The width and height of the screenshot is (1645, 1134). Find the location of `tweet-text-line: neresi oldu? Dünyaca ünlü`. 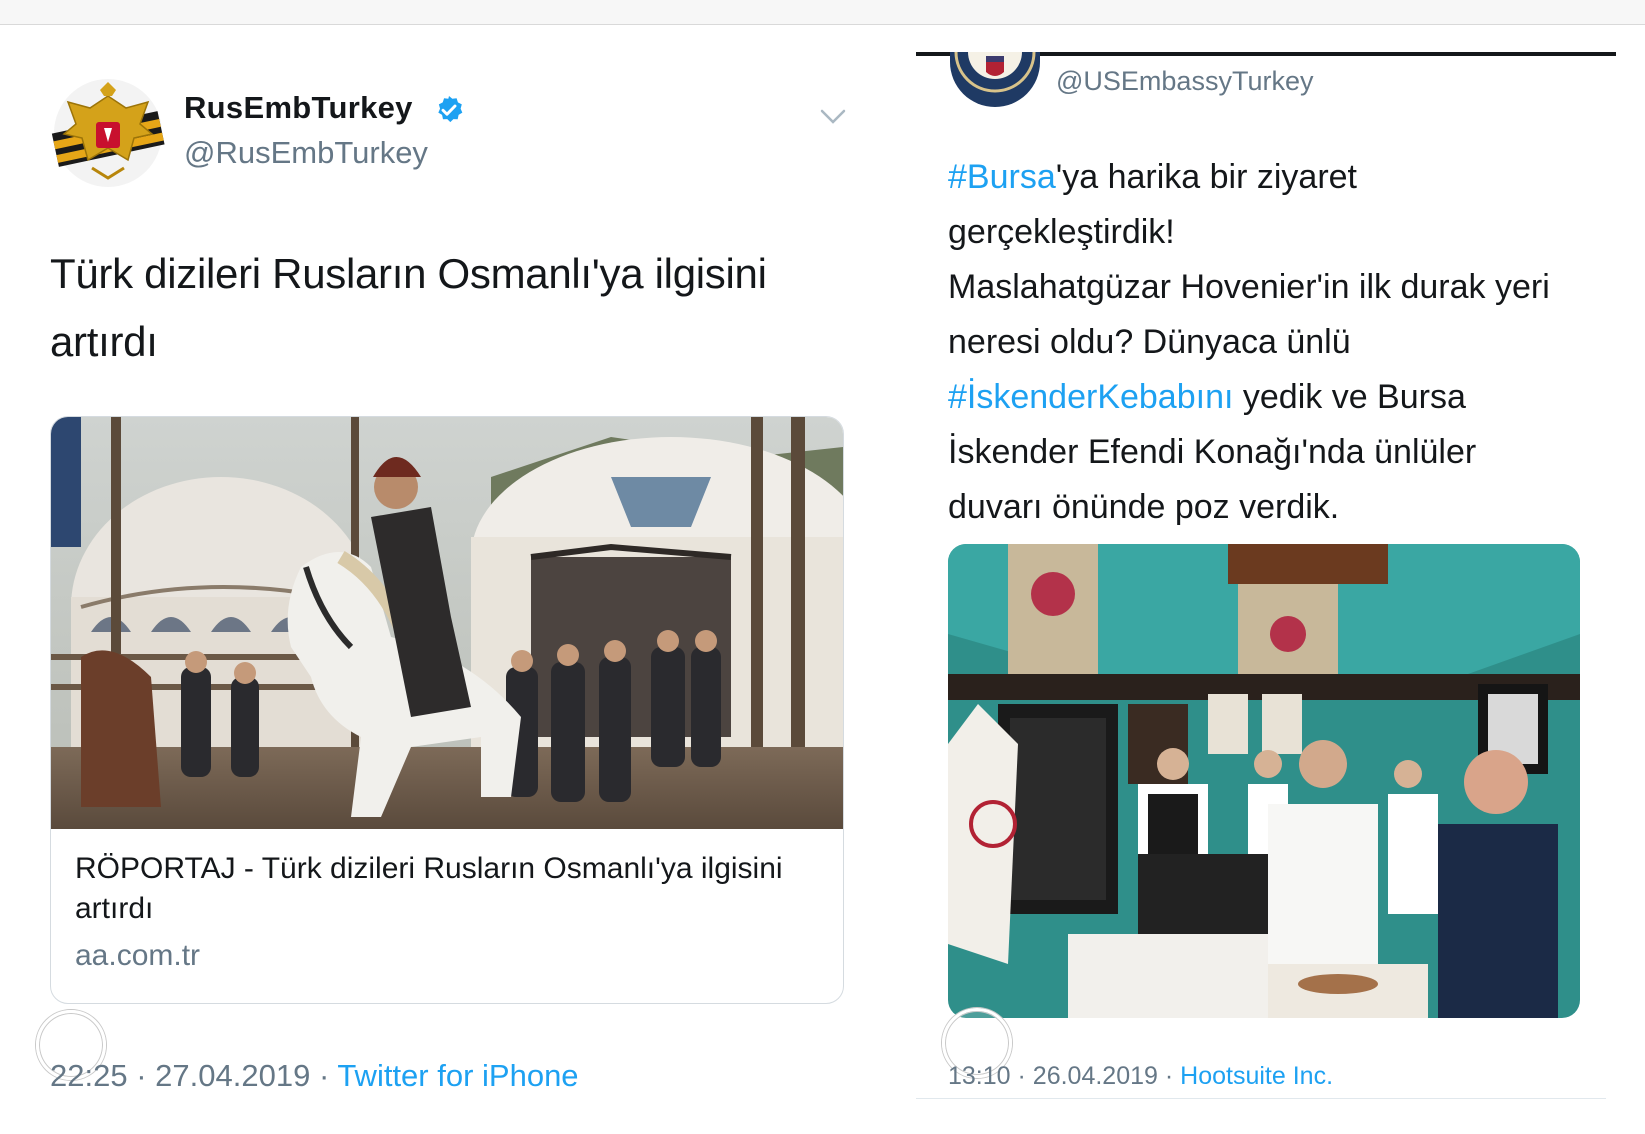

tweet-text-line: neresi oldu? Dünyaca ünlü is located at coordinates (1149, 342).